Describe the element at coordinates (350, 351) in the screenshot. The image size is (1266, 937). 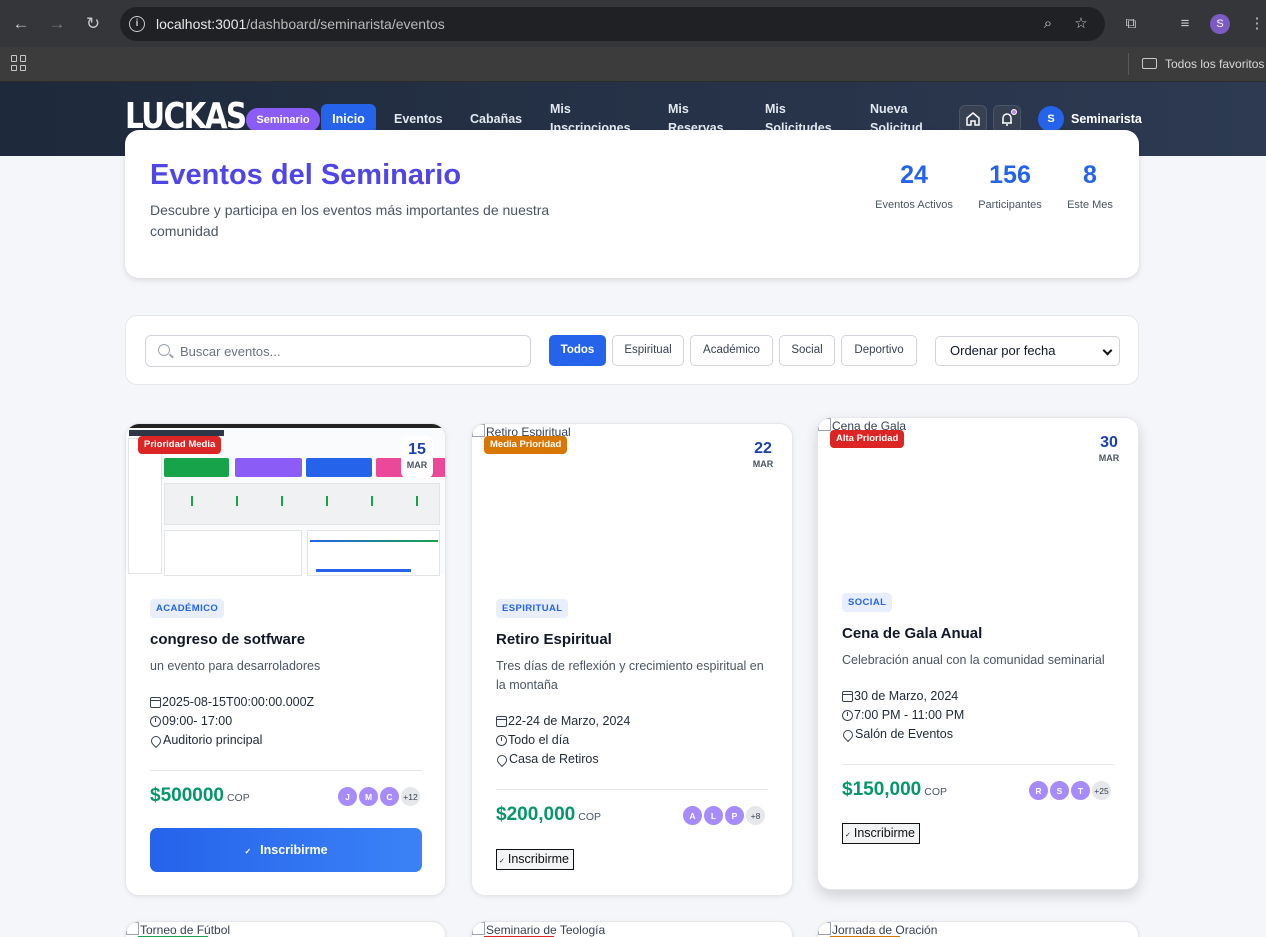
I see `search-input` at that location.